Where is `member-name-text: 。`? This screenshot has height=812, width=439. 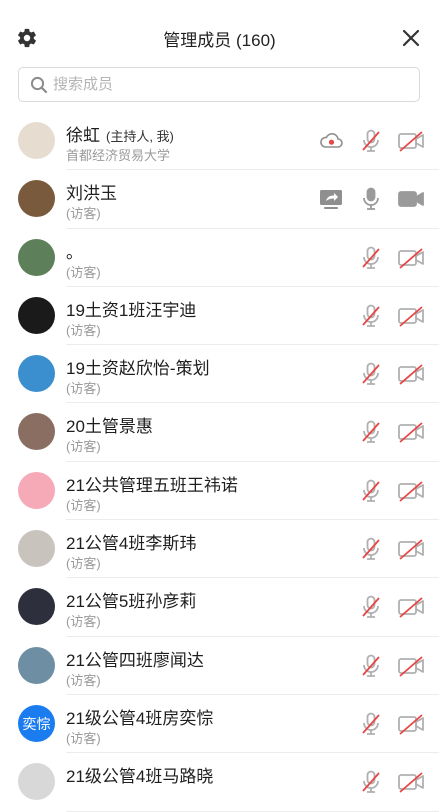 member-name-text: 。 is located at coordinates (74, 252).